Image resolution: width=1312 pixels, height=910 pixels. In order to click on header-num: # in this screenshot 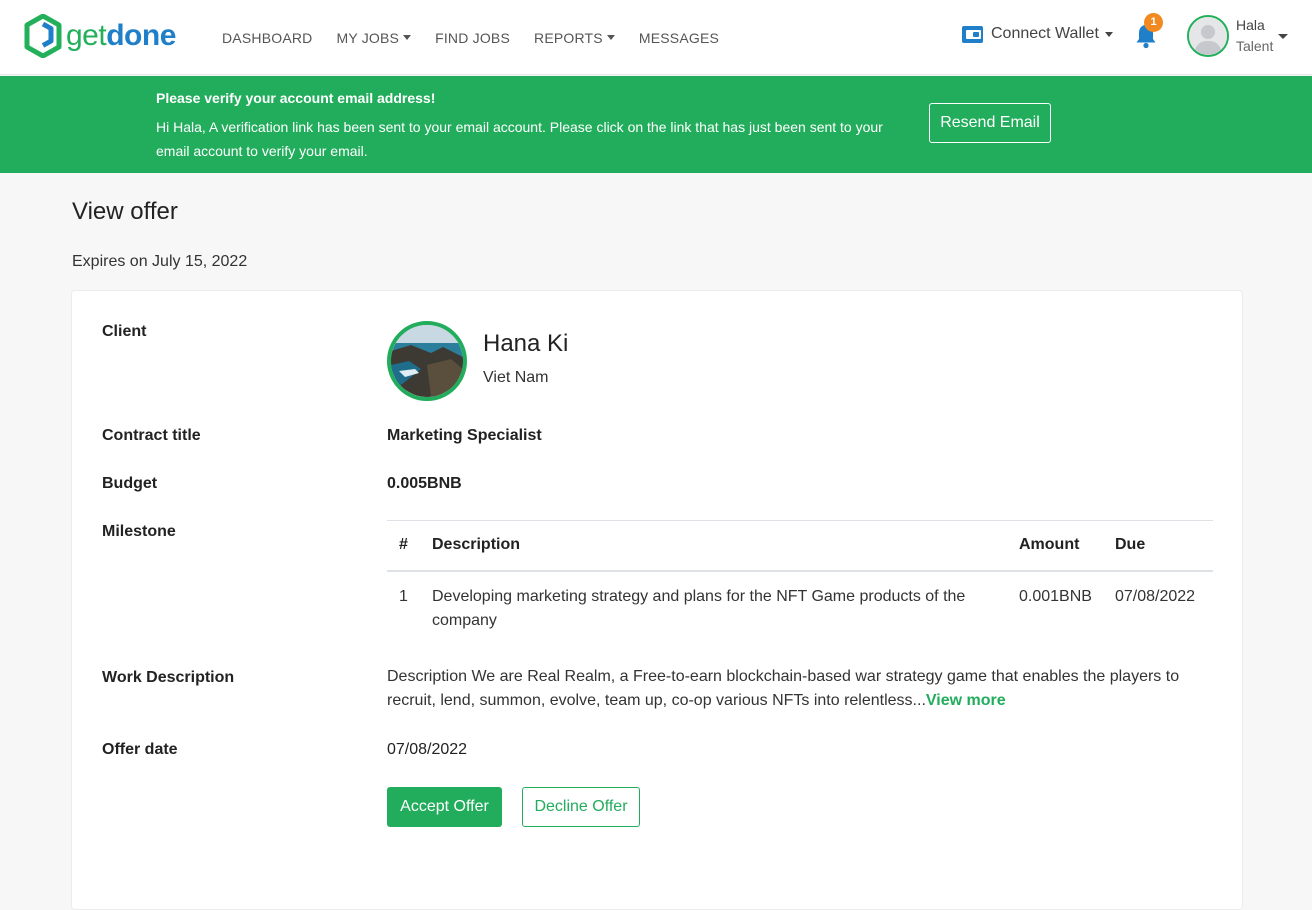, I will do `click(409, 546)`.